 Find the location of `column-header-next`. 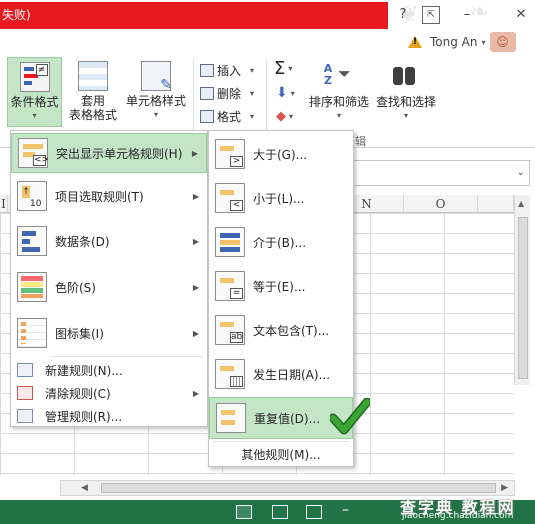

column-header-next is located at coordinates (496, 204).